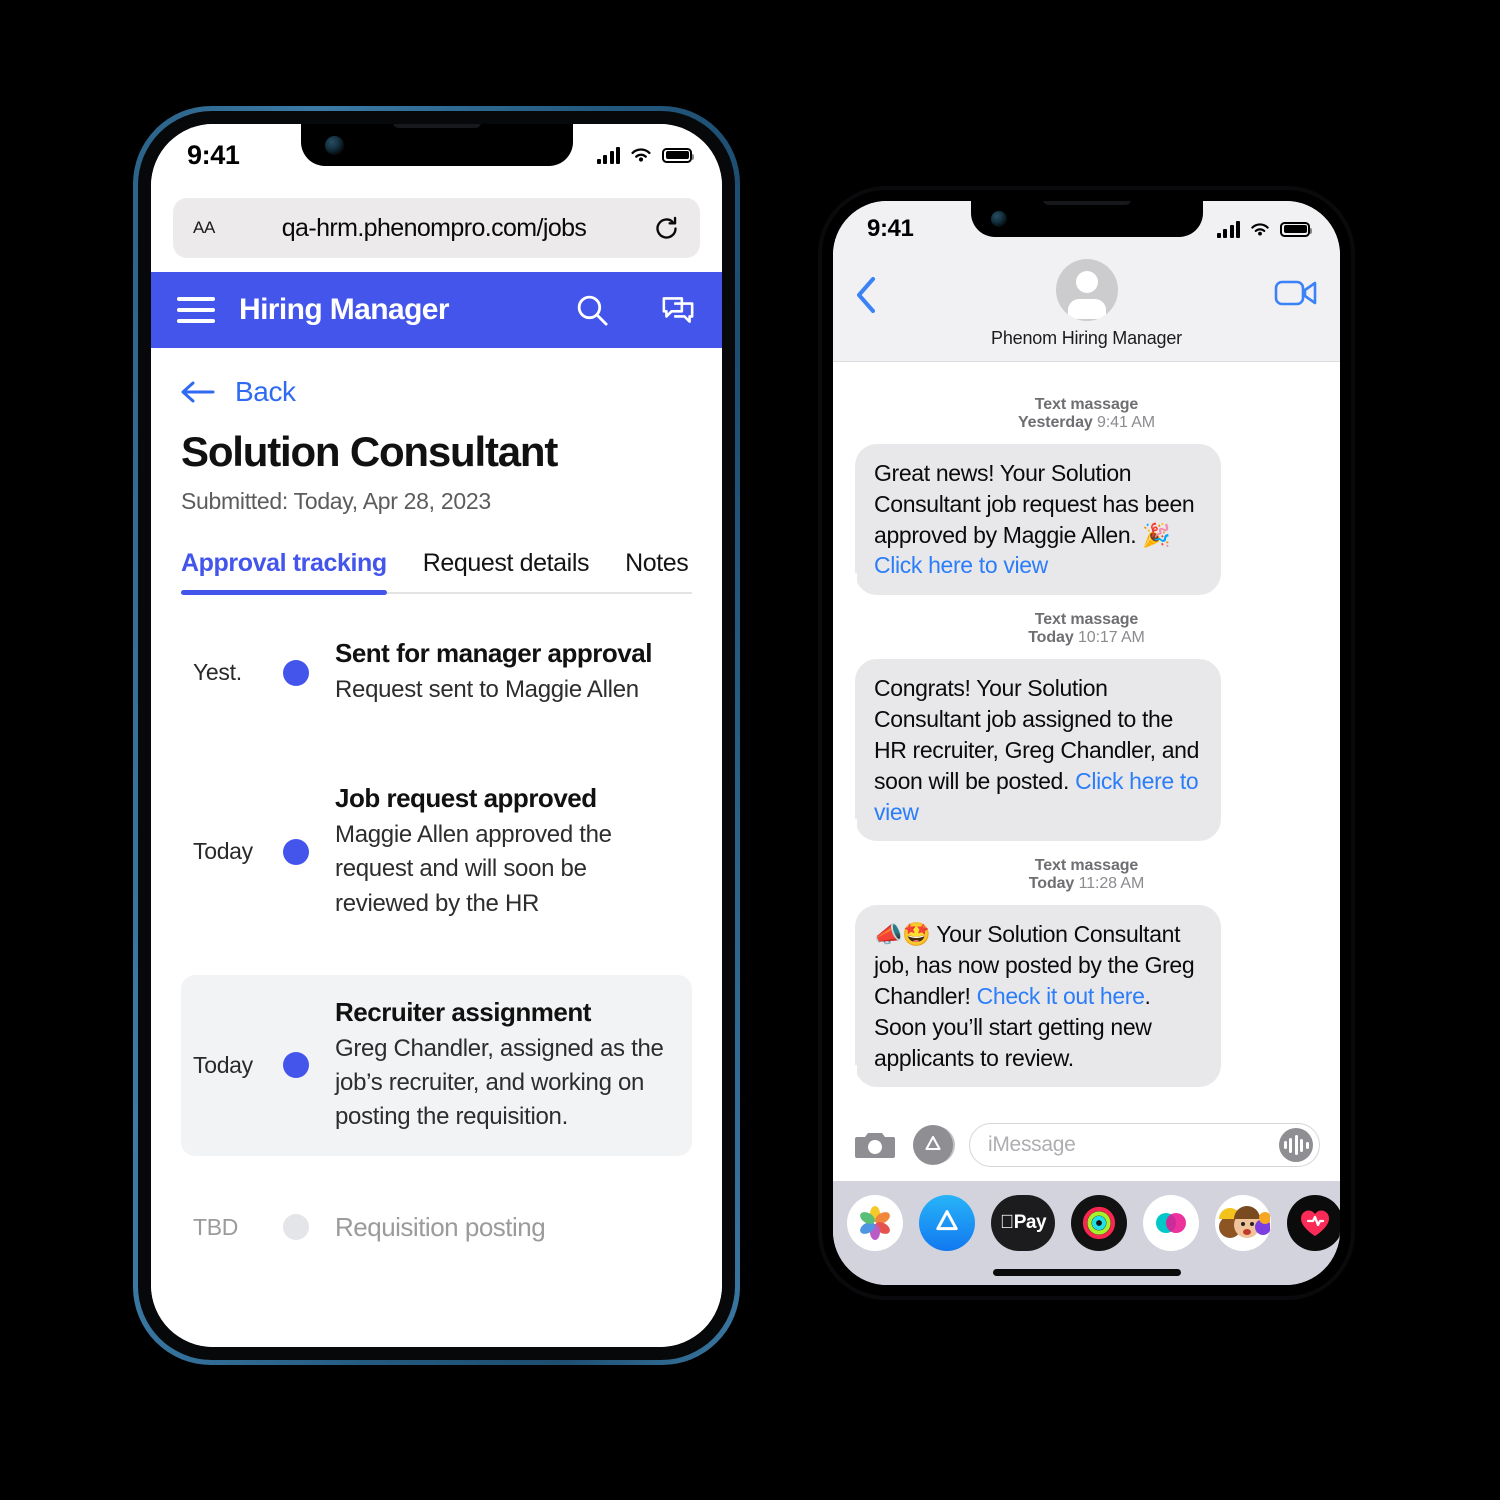 This screenshot has height=1500, width=1500. Describe the element at coordinates (1296, 1145) in the screenshot. I see `audio-waveform-icon` at that location.